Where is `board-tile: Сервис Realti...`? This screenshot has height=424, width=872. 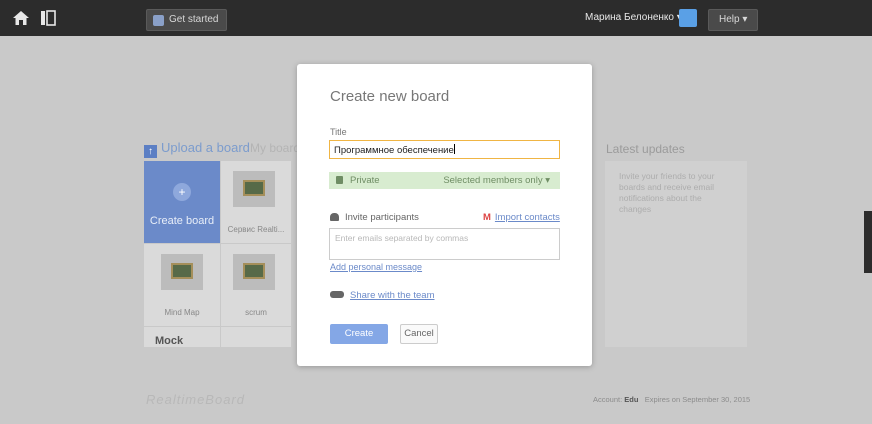 board-tile: Сервис Realti... is located at coordinates (256, 202).